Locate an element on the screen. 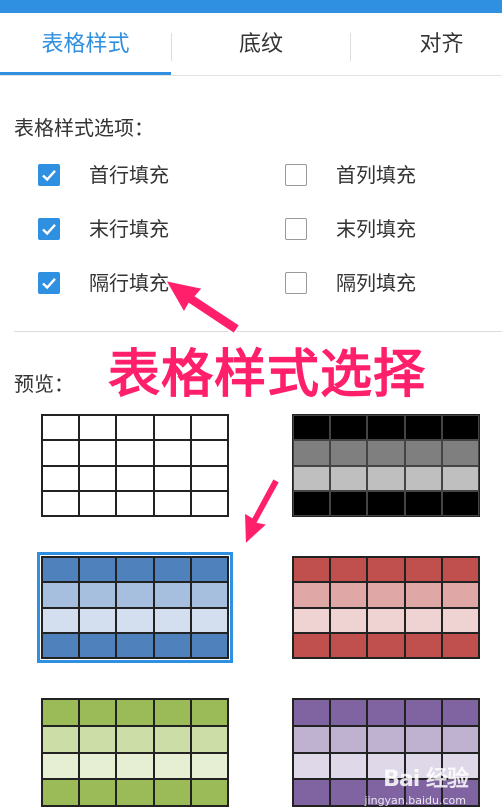 Image resolution: width=502 pixels, height=807 pixels. table-style-green is located at coordinates (135, 752).